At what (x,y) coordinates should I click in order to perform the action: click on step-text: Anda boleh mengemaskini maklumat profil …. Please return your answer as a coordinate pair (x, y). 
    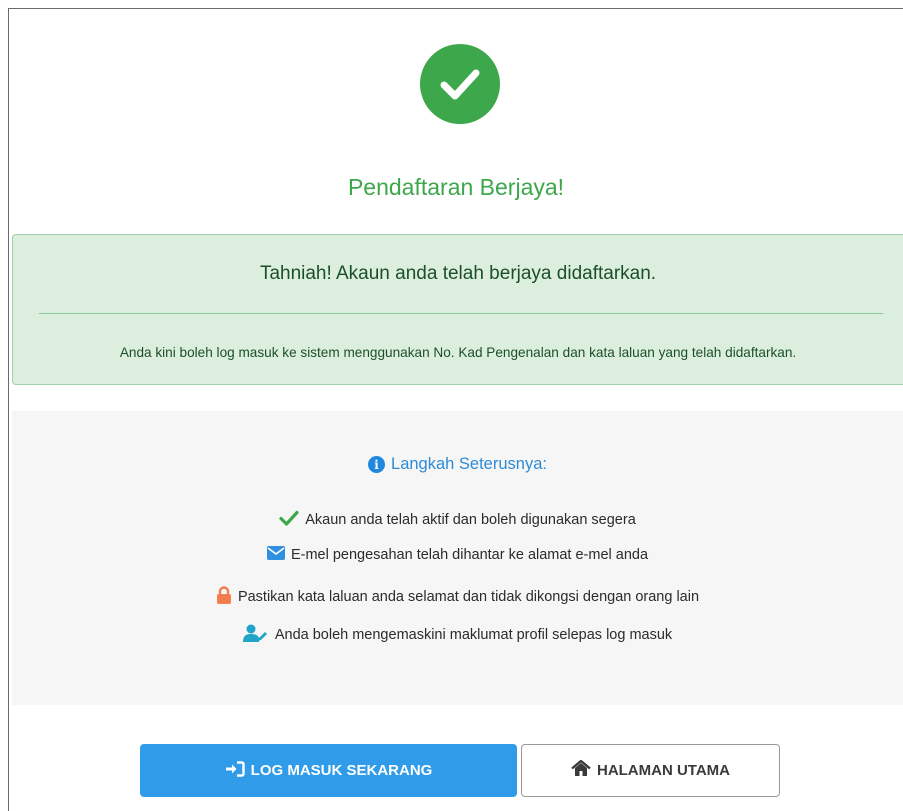
    Looking at the image, I should click on (473, 635).